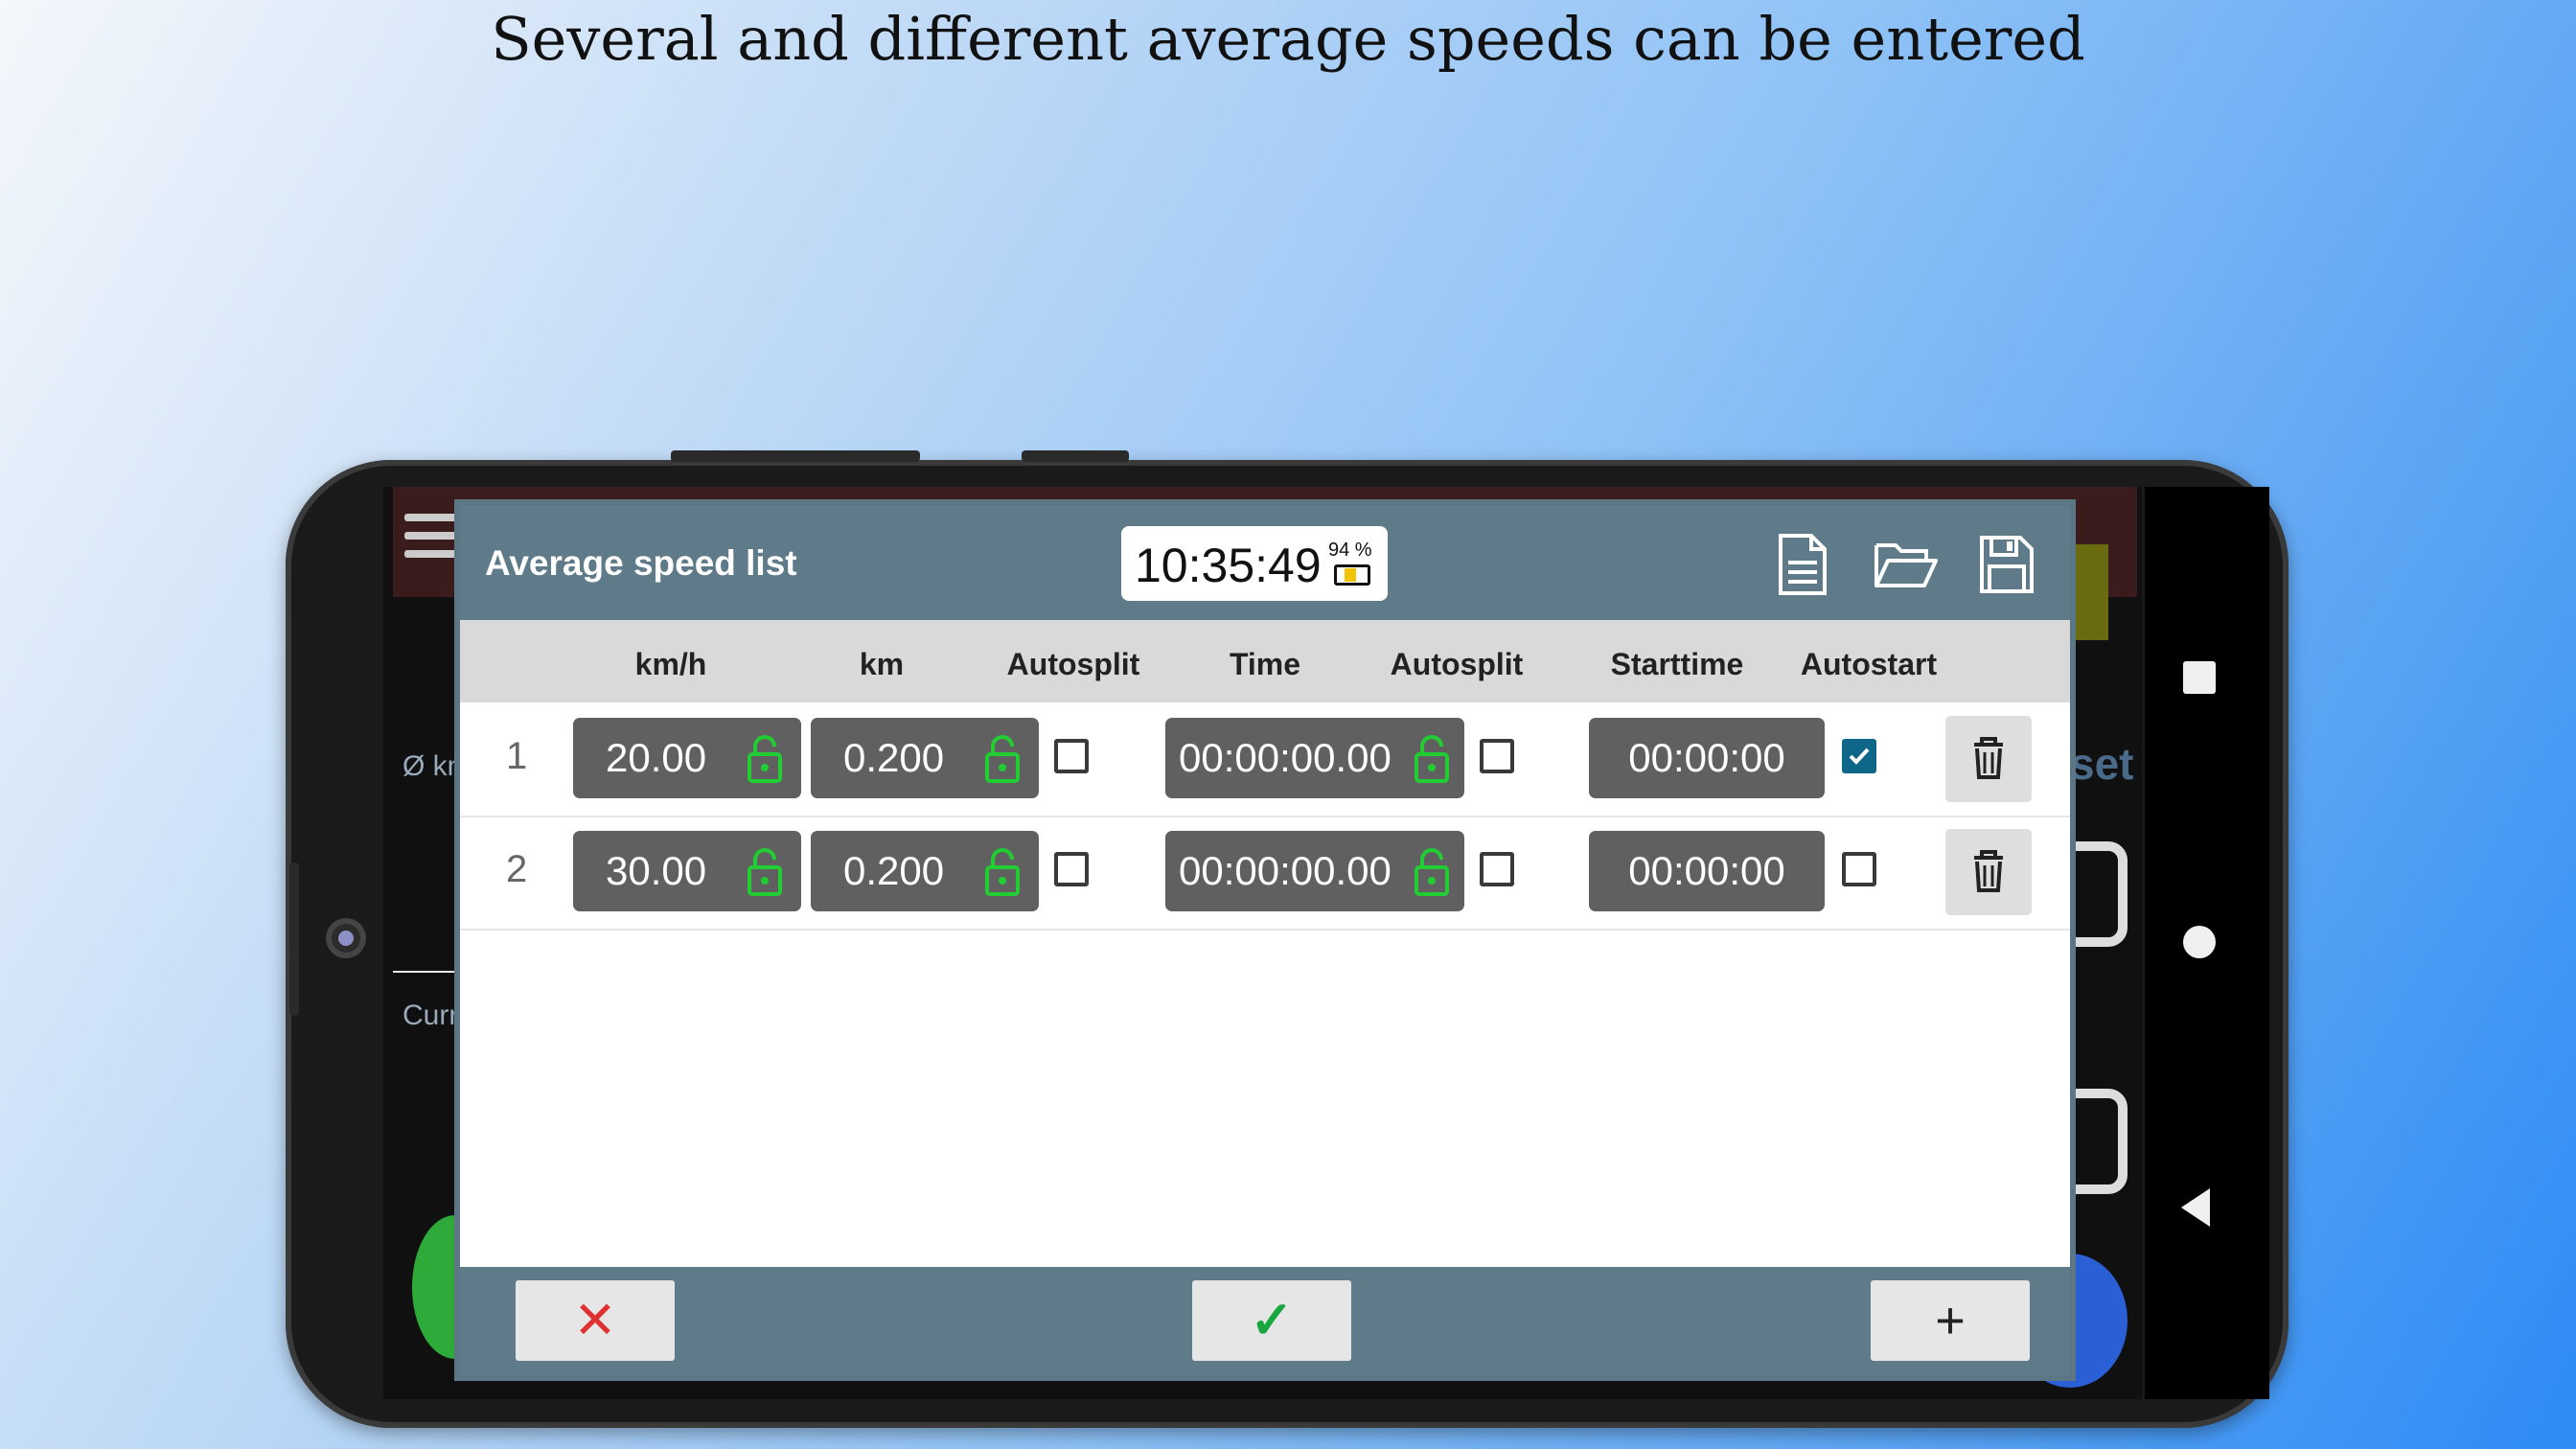 Image resolution: width=2576 pixels, height=1449 pixels. Describe the element at coordinates (2102, 764) in the screenshot. I see `bg-label-reset: set` at that location.